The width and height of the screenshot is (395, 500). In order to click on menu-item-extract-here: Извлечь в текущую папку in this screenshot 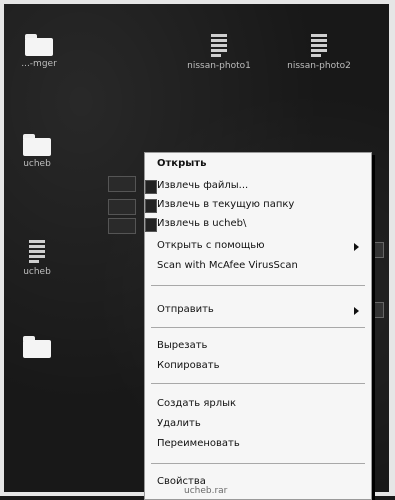, I will do `click(225, 205)`.